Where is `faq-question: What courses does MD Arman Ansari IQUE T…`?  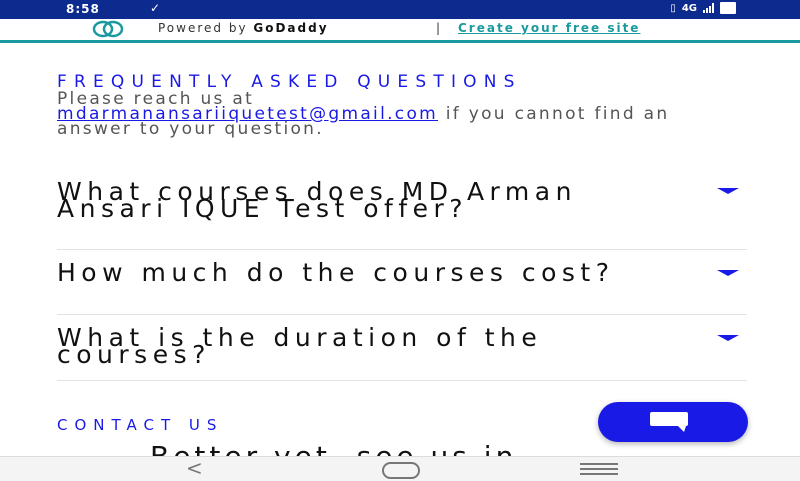
faq-question: What courses does MD Arman Ansari IQUE T… is located at coordinates (317, 200).